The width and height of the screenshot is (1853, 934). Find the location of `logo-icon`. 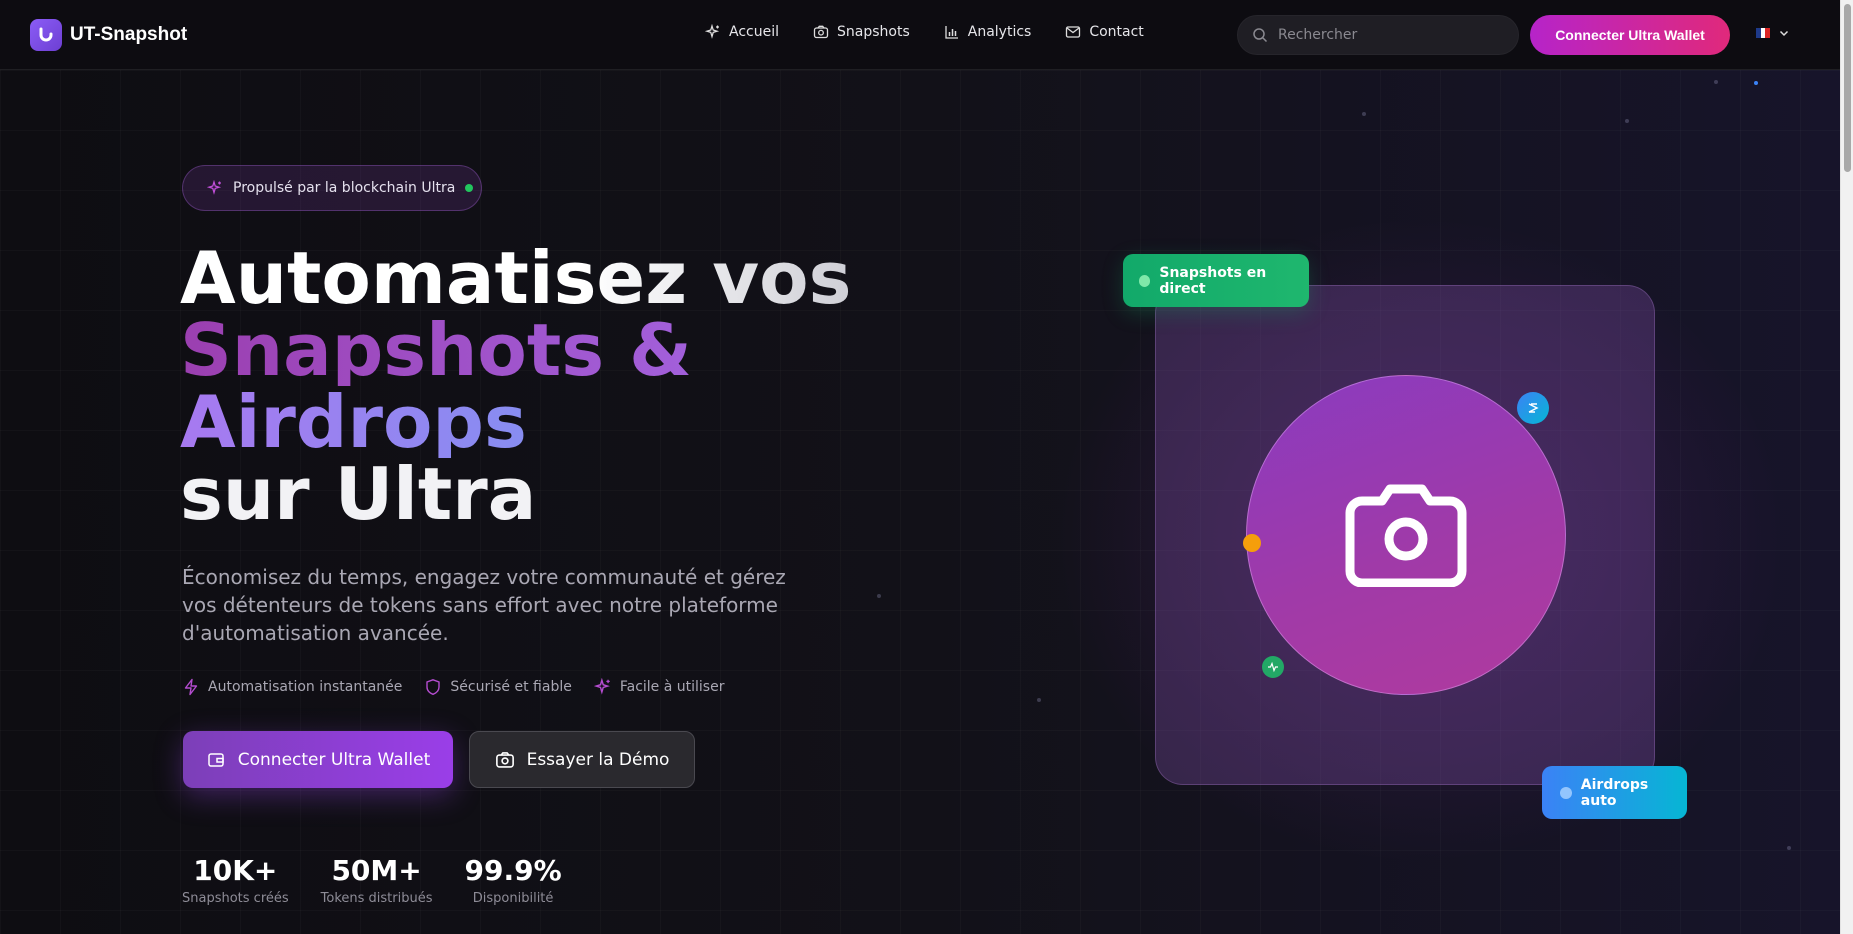

logo-icon is located at coordinates (46, 35).